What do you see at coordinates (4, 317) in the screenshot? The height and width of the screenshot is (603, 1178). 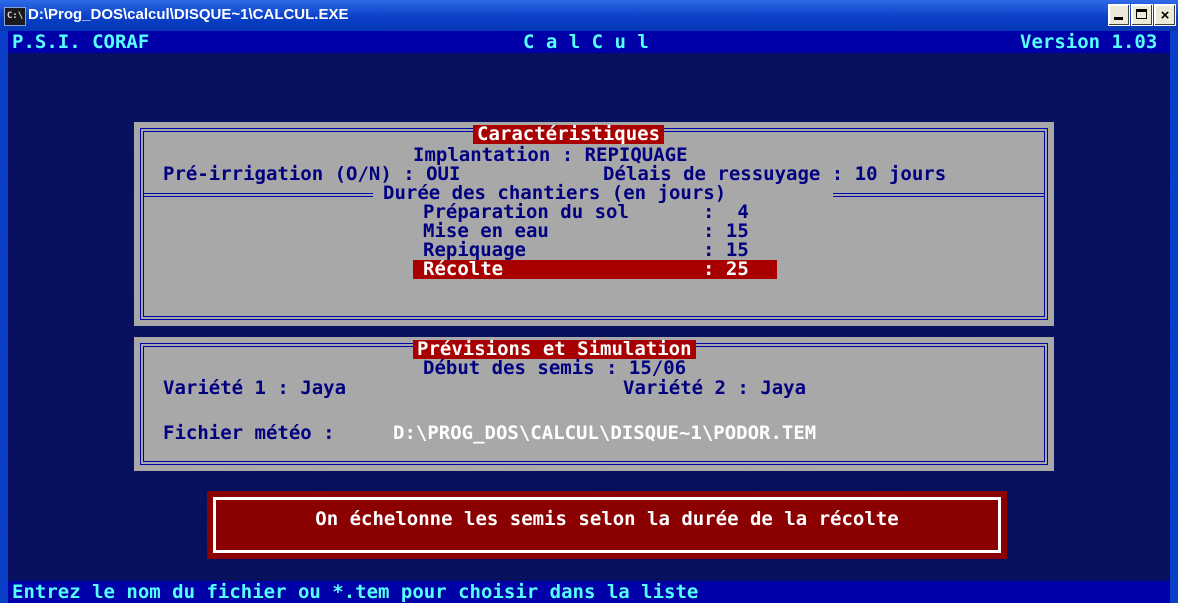 I see `window-border-left` at bounding box center [4, 317].